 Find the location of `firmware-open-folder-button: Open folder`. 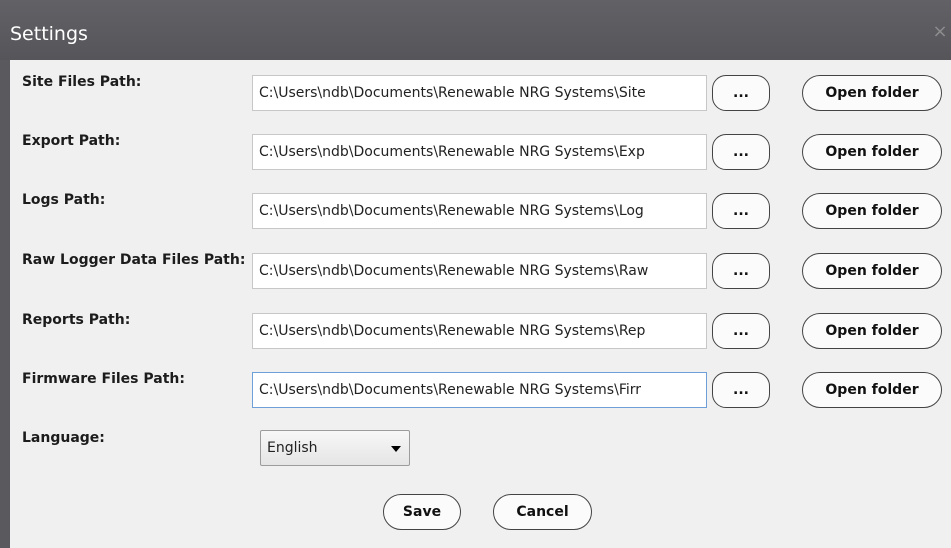

firmware-open-folder-button: Open folder is located at coordinates (872, 390).